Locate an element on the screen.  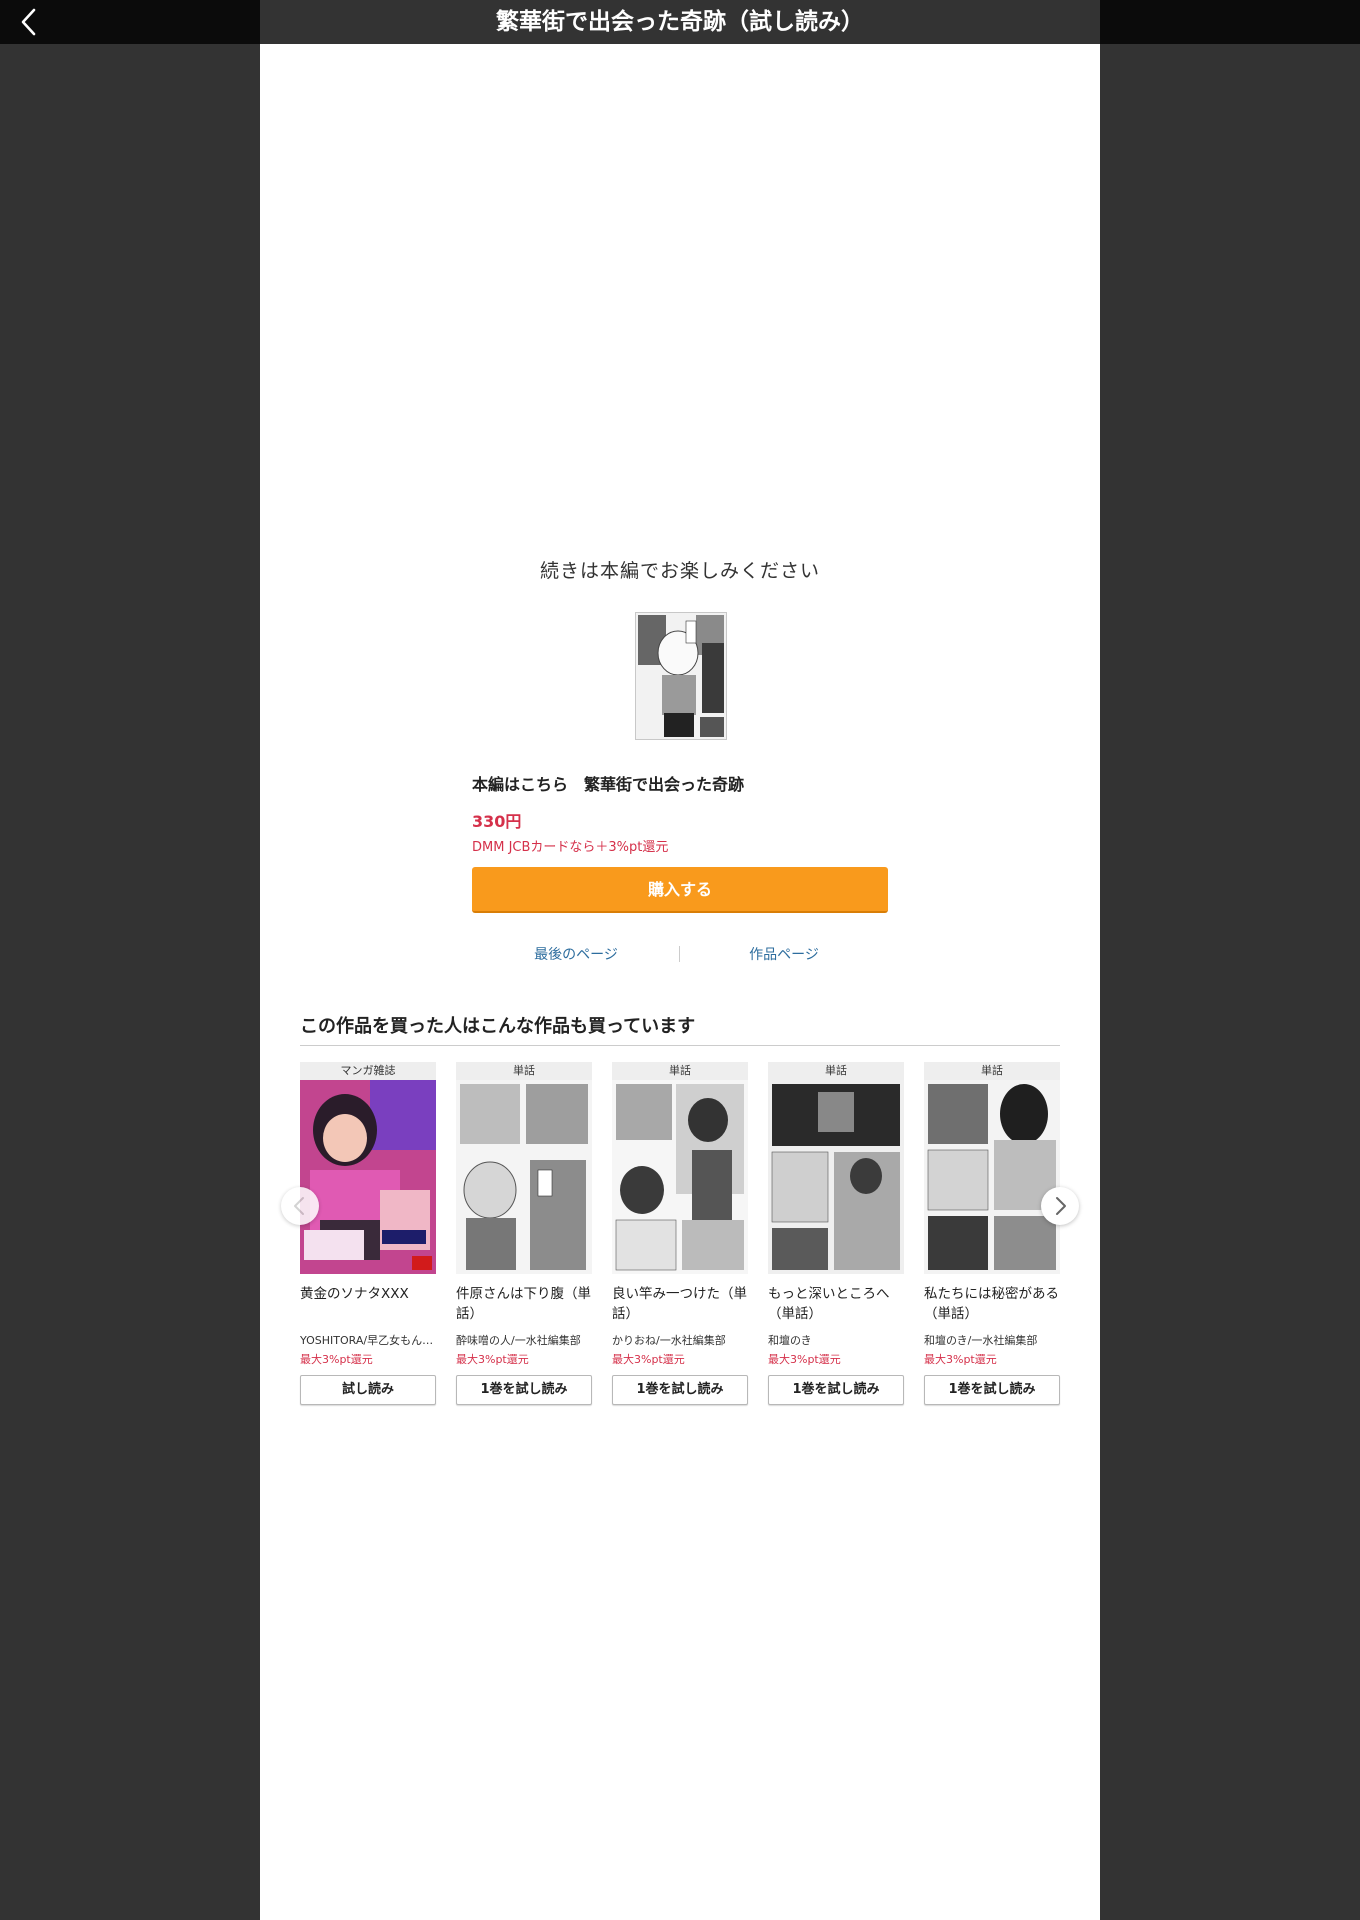
continue-message: 続きは本編でお楽しみください is located at coordinates (679, 571).